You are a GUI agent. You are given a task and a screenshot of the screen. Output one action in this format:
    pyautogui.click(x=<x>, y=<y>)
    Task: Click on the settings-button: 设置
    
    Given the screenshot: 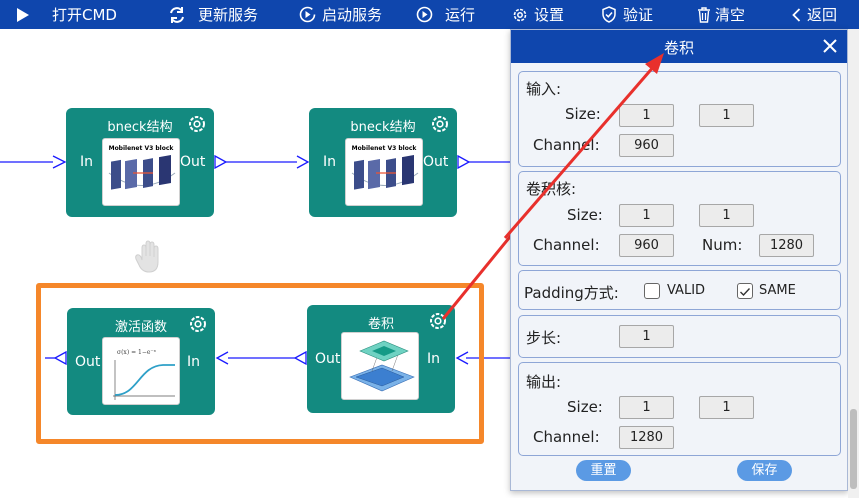 What is the action you would take?
    pyautogui.click(x=538, y=14)
    